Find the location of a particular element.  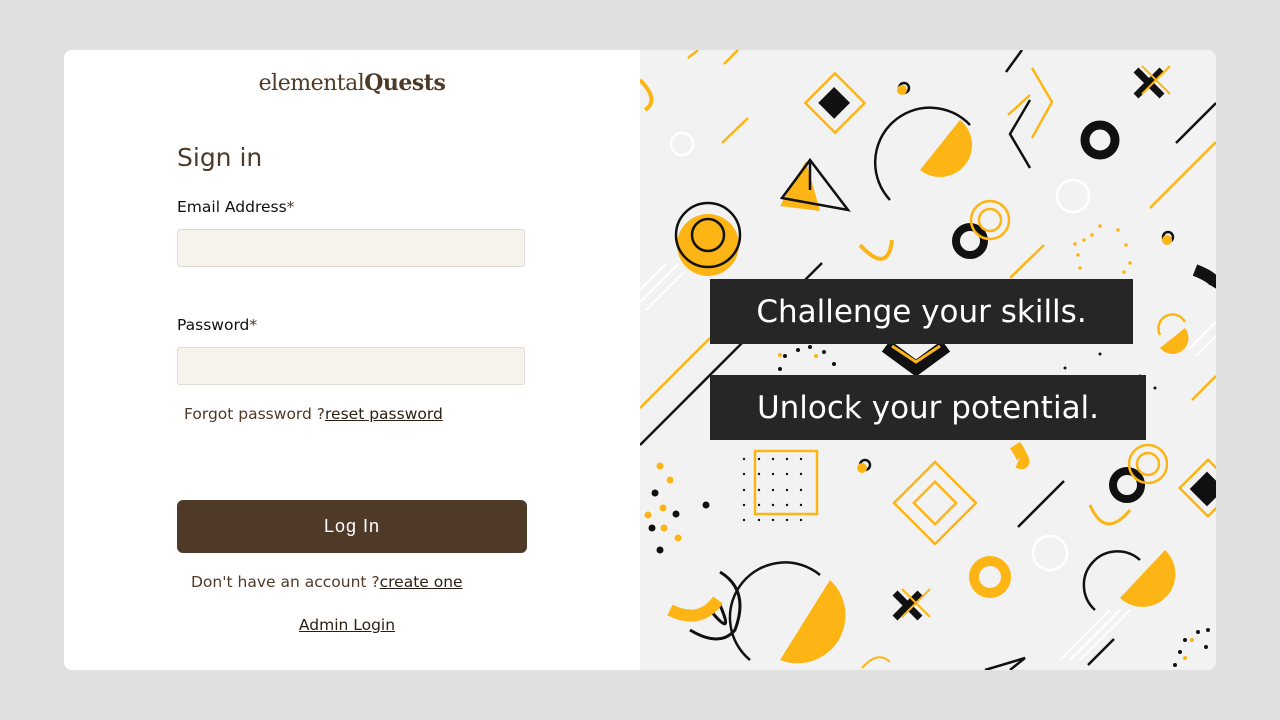

hero-banner-1: Challenge your skills. is located at coordinates (921, 311).